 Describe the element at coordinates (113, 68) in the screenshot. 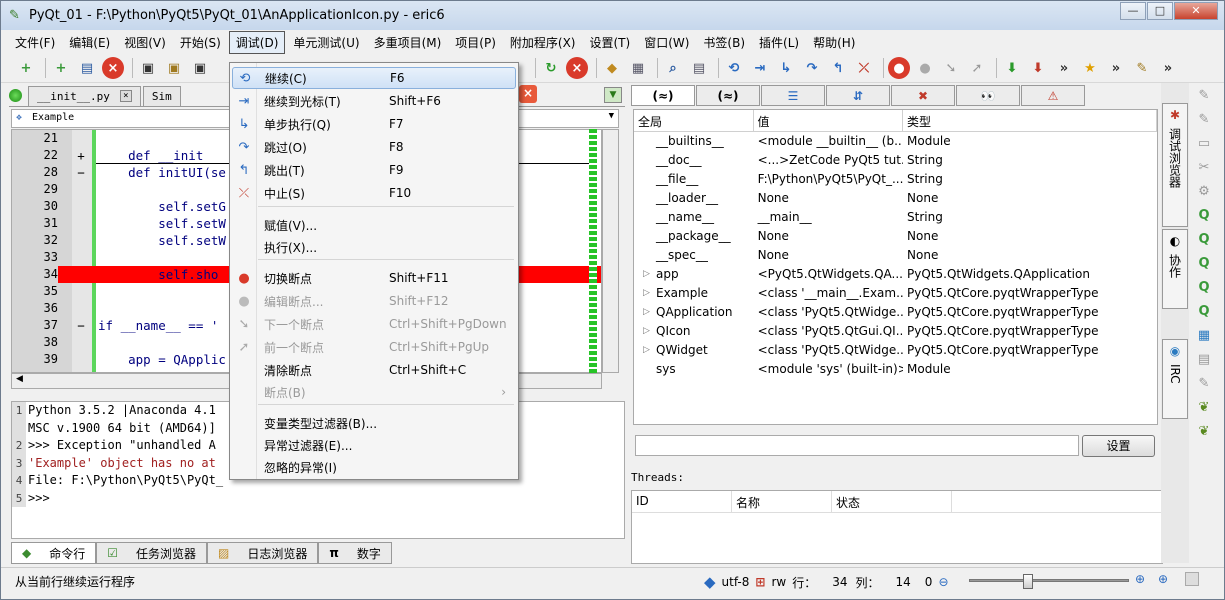

I see `close-file-icon: ×` at that location.